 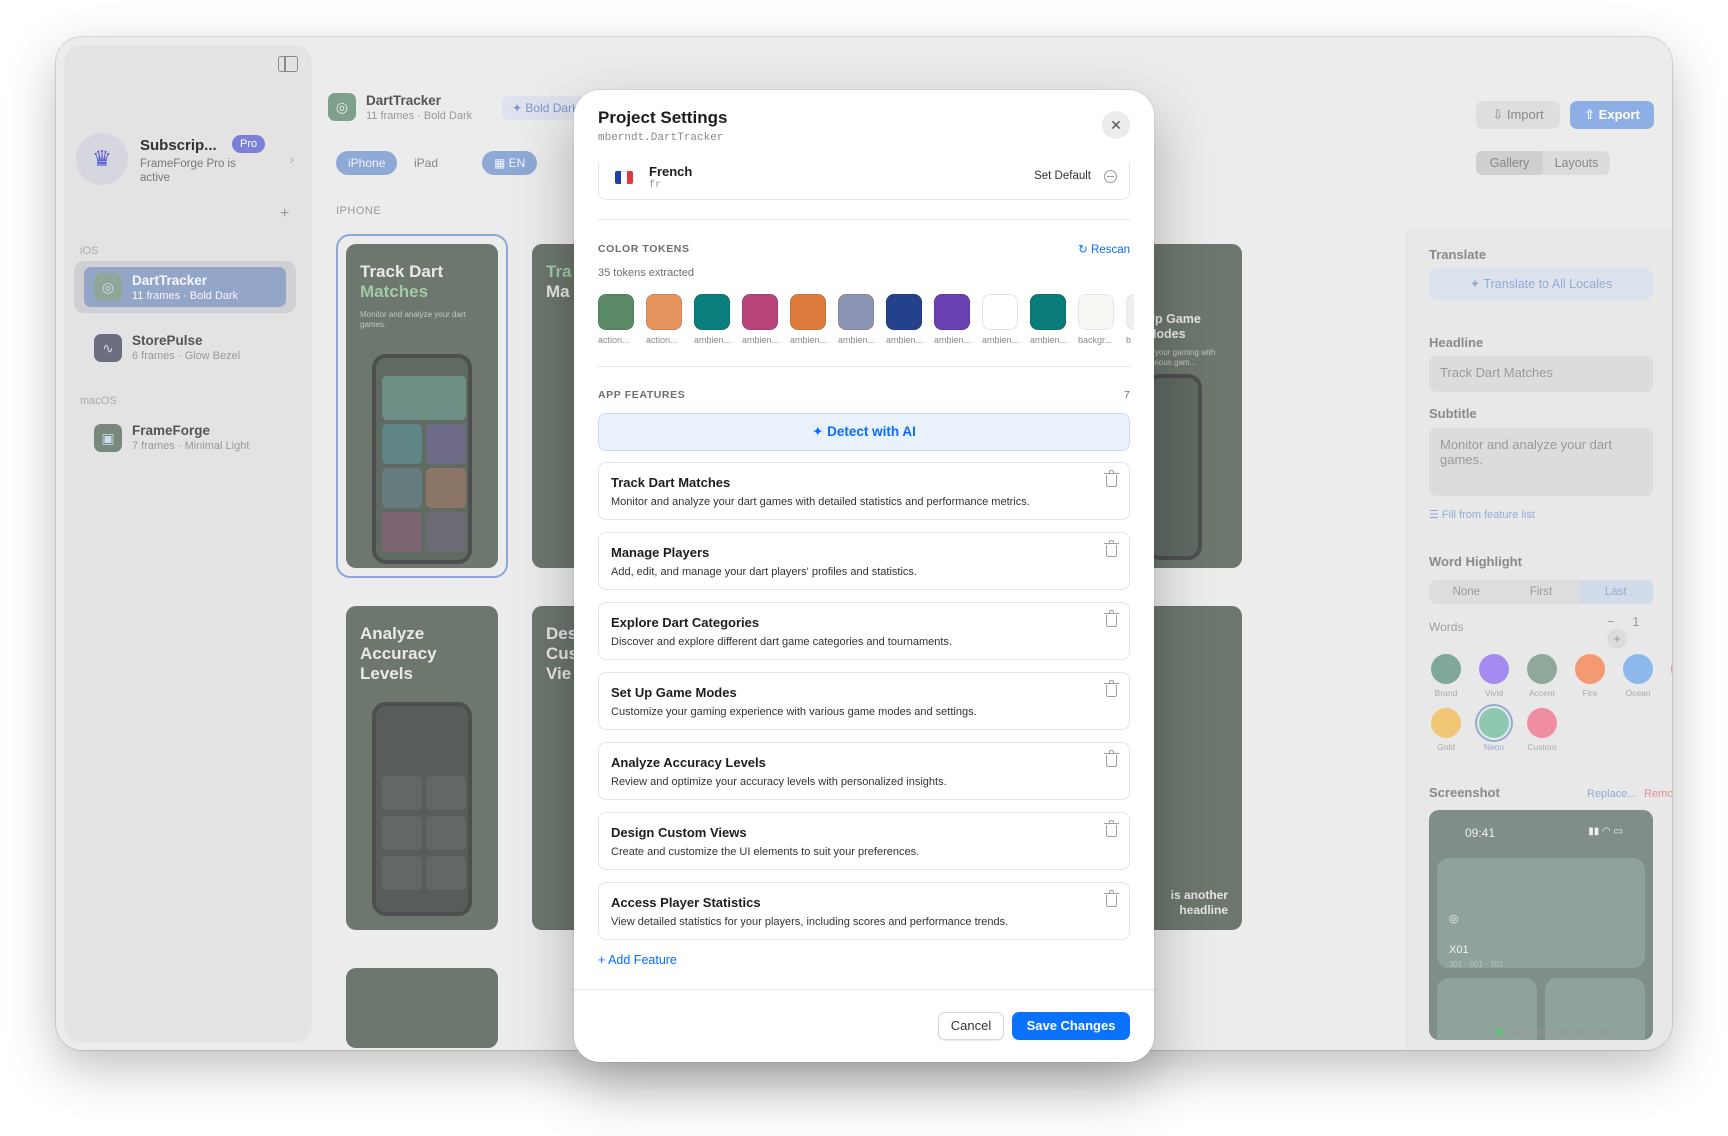 What do you see at coordinates (1482, 514) in the screenshot?
I see `fill-from-feature-link: ☰ Fill from feature list` at bounding box center [1482, 514].